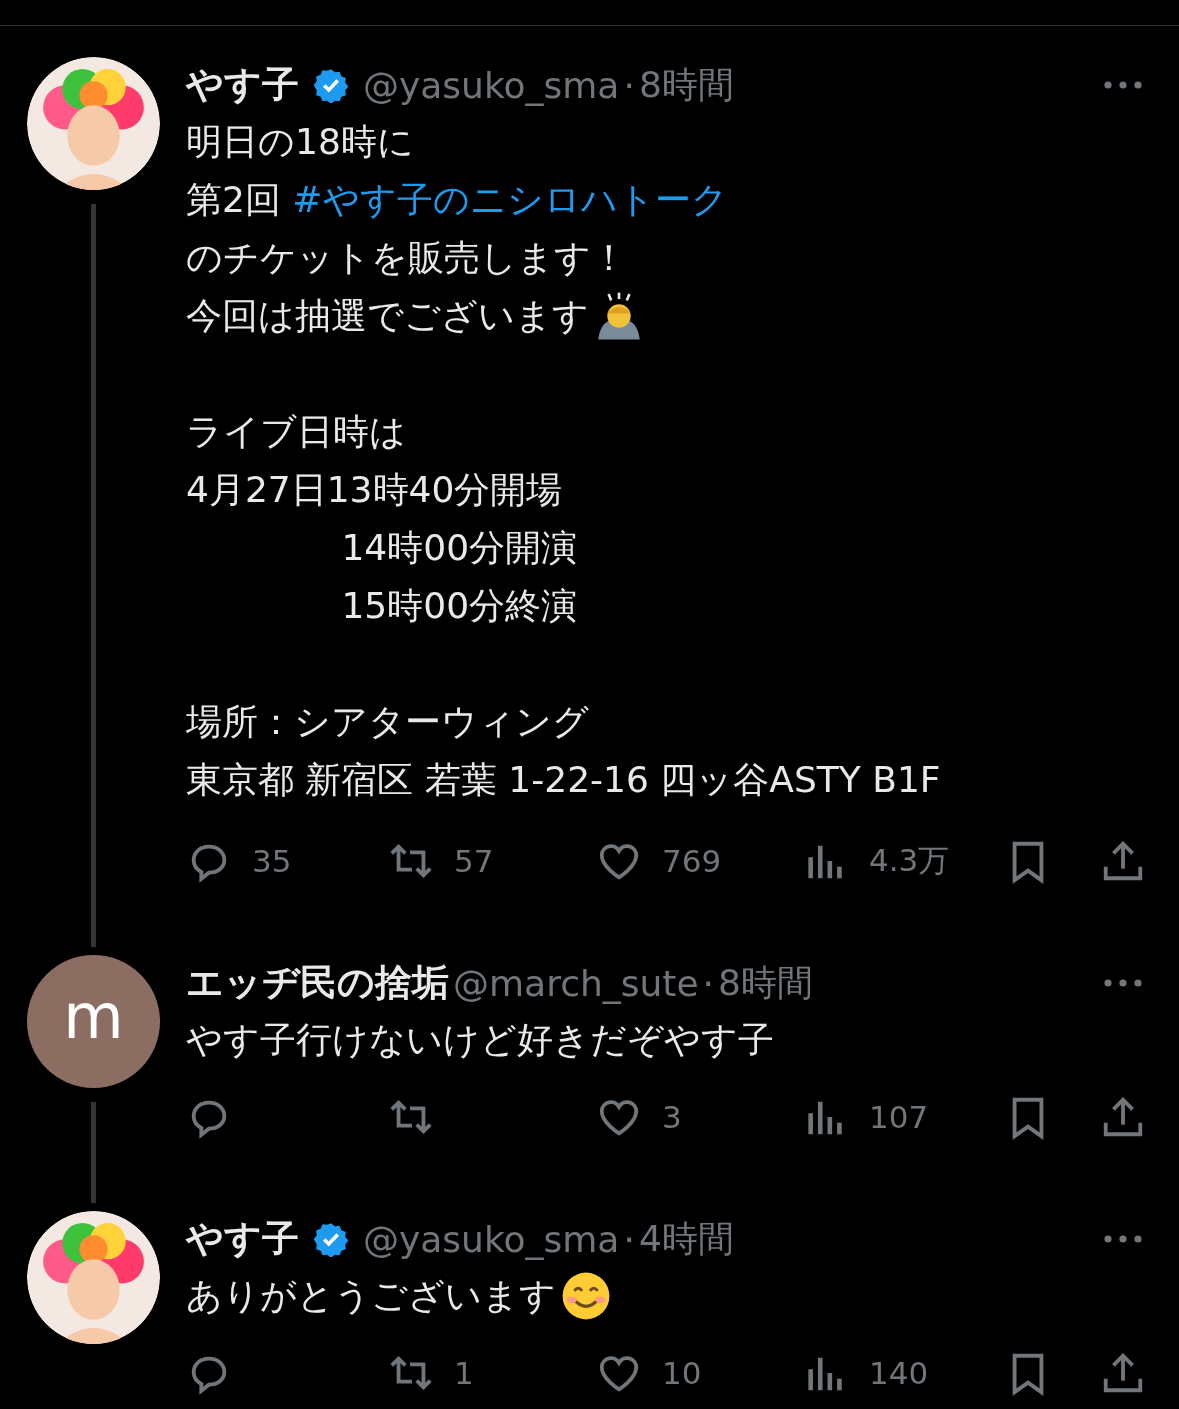  I want to click on like-count: 3, so click(672, 1117).